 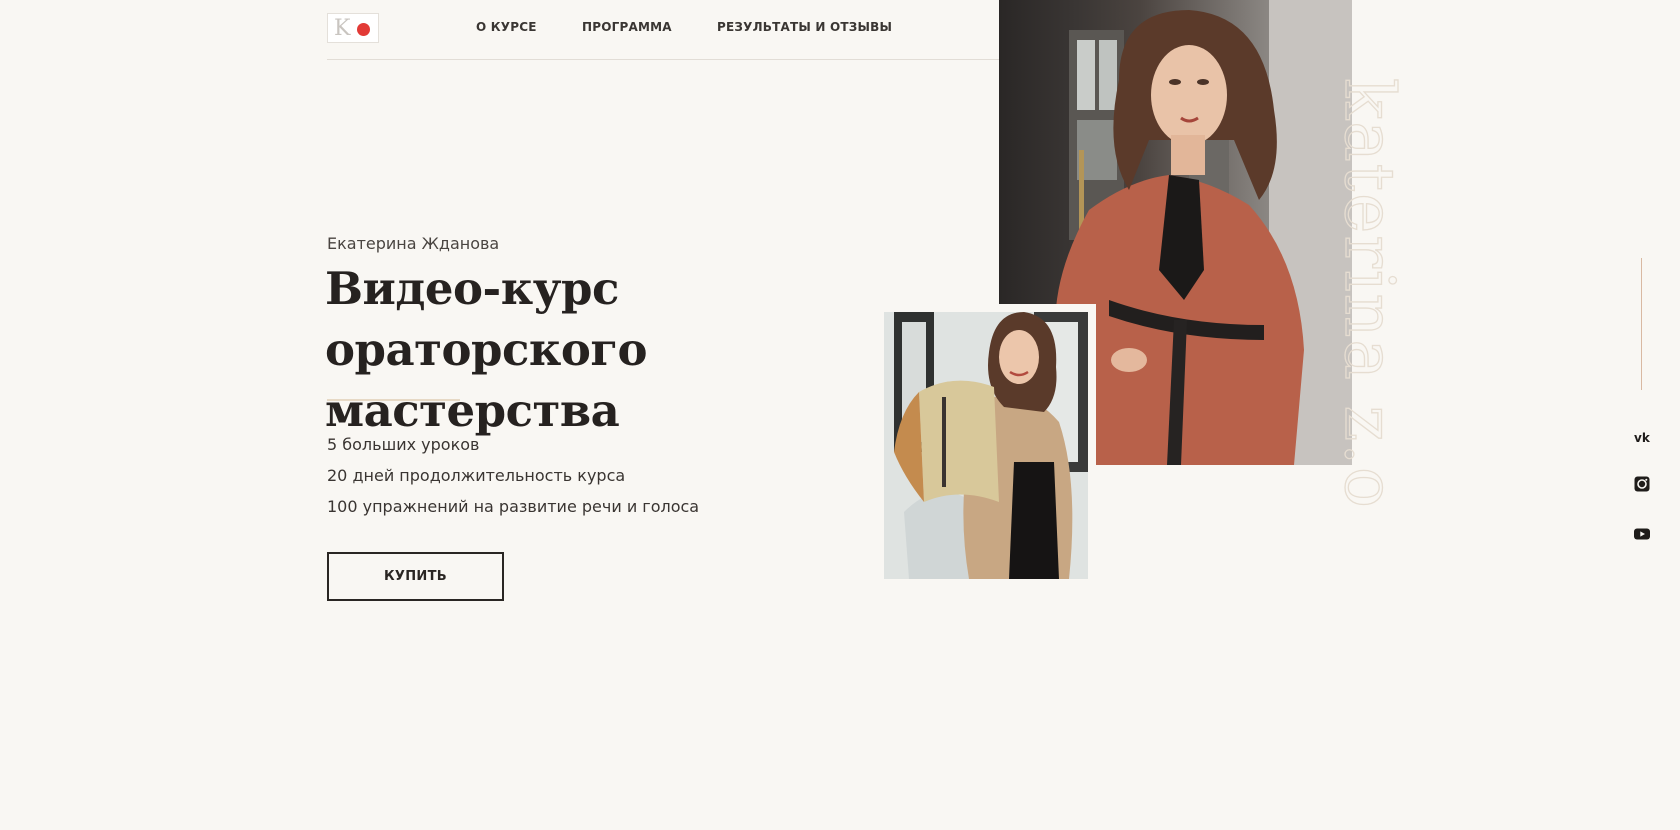 I want to click on header-divider, so click(x=663, y=59).